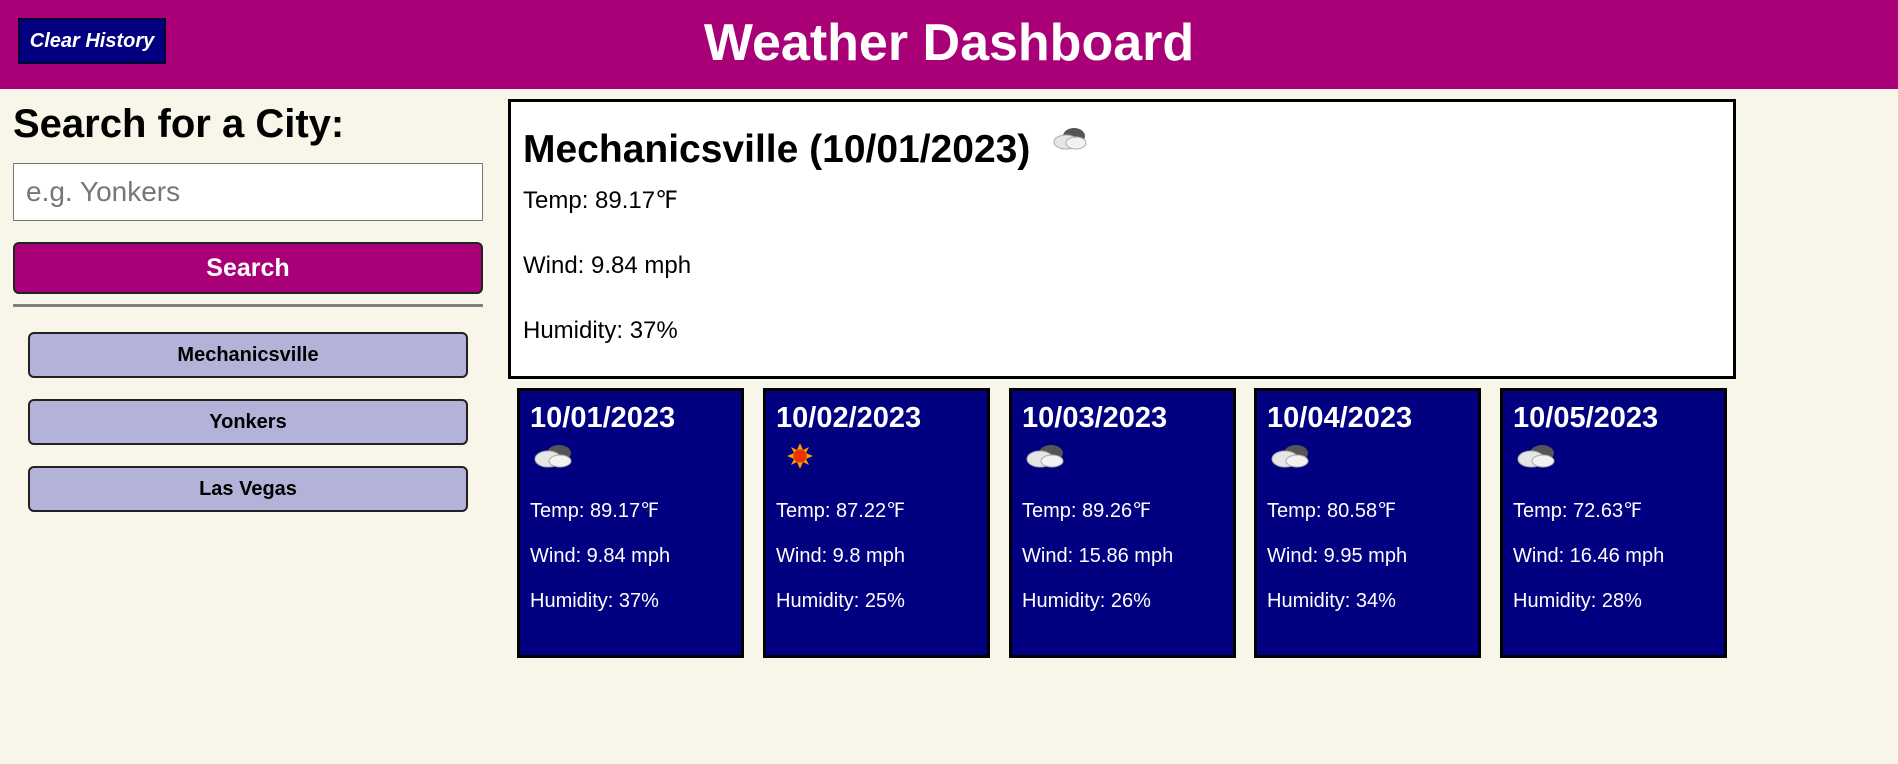 The width and height of the screenshot is (1898, 764). What do you see at coordinates (600, 556) in the screenshot?
I see `forecast-wind: Wind: 9.84 mph` at bounding box center [600, 556].